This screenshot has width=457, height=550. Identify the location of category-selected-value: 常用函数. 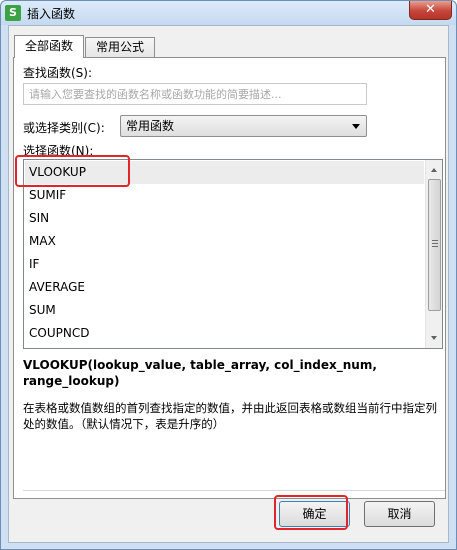
(150, 126).